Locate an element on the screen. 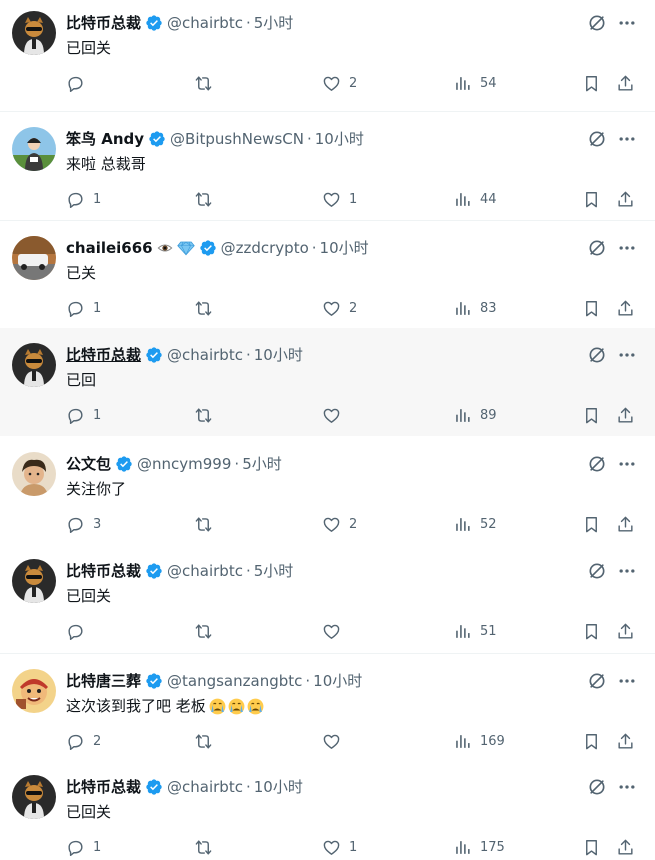 The image size is (655, 860). tweet: 比特币总裁 @chairbtc · 10小时 已回 1 89 is located at coordinates (327, 382).